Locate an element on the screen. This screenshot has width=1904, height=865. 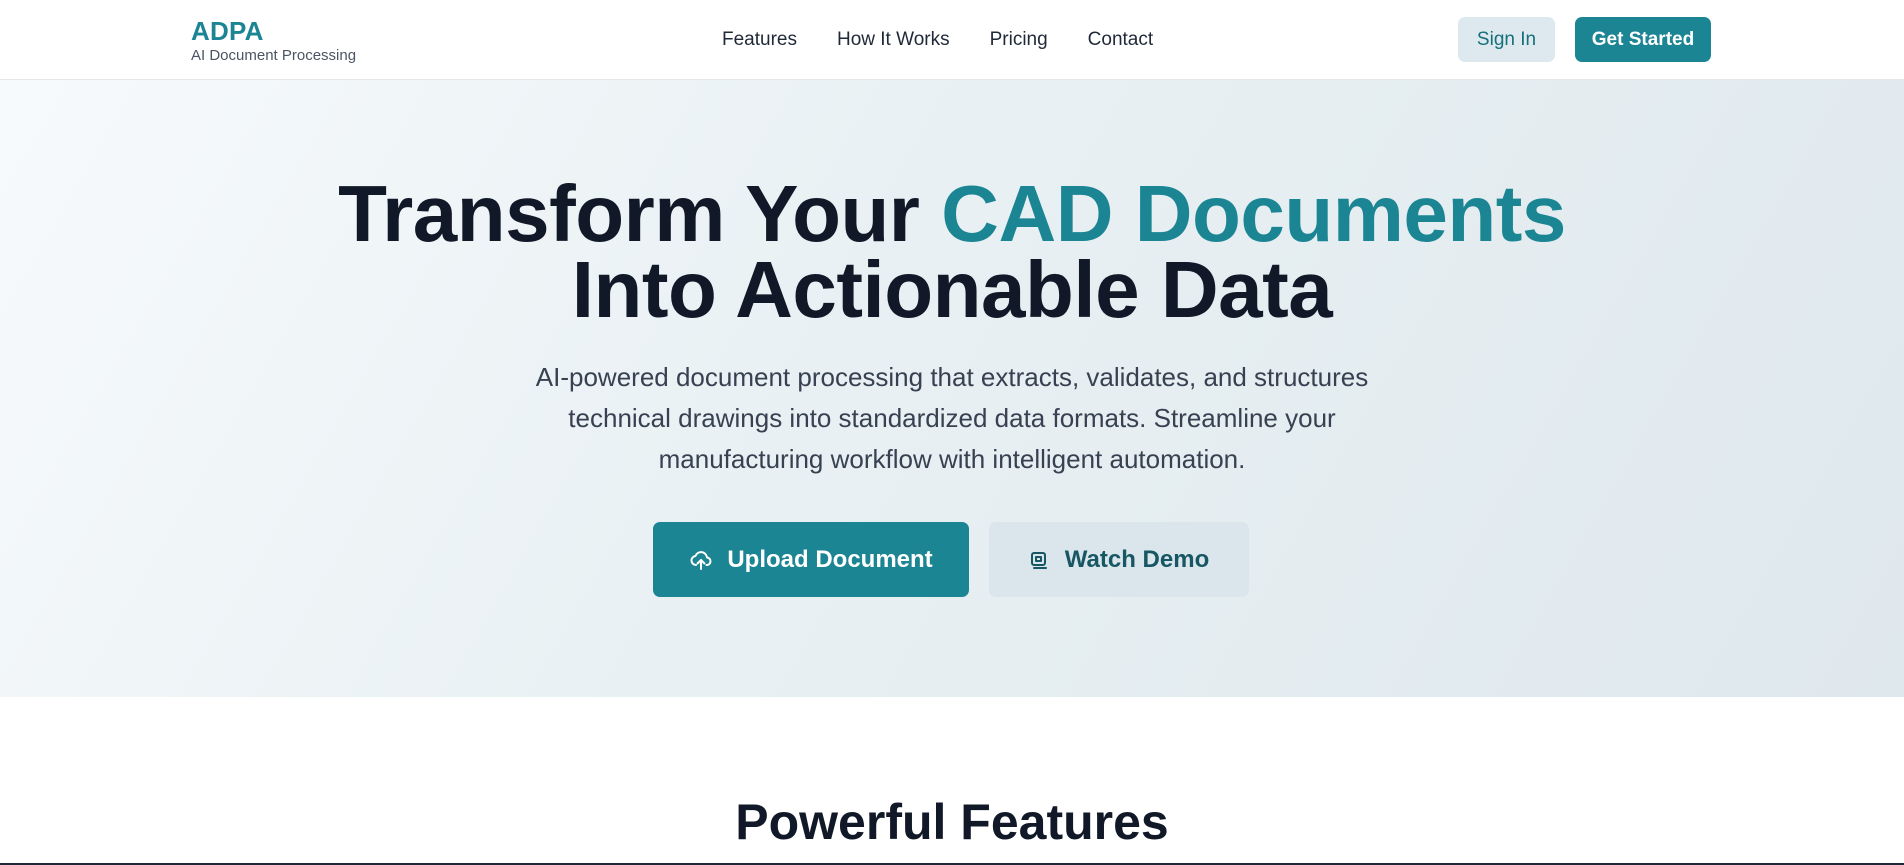
main-nav: Features How It Works Pricing Contact is located at coordinates (937, 40).